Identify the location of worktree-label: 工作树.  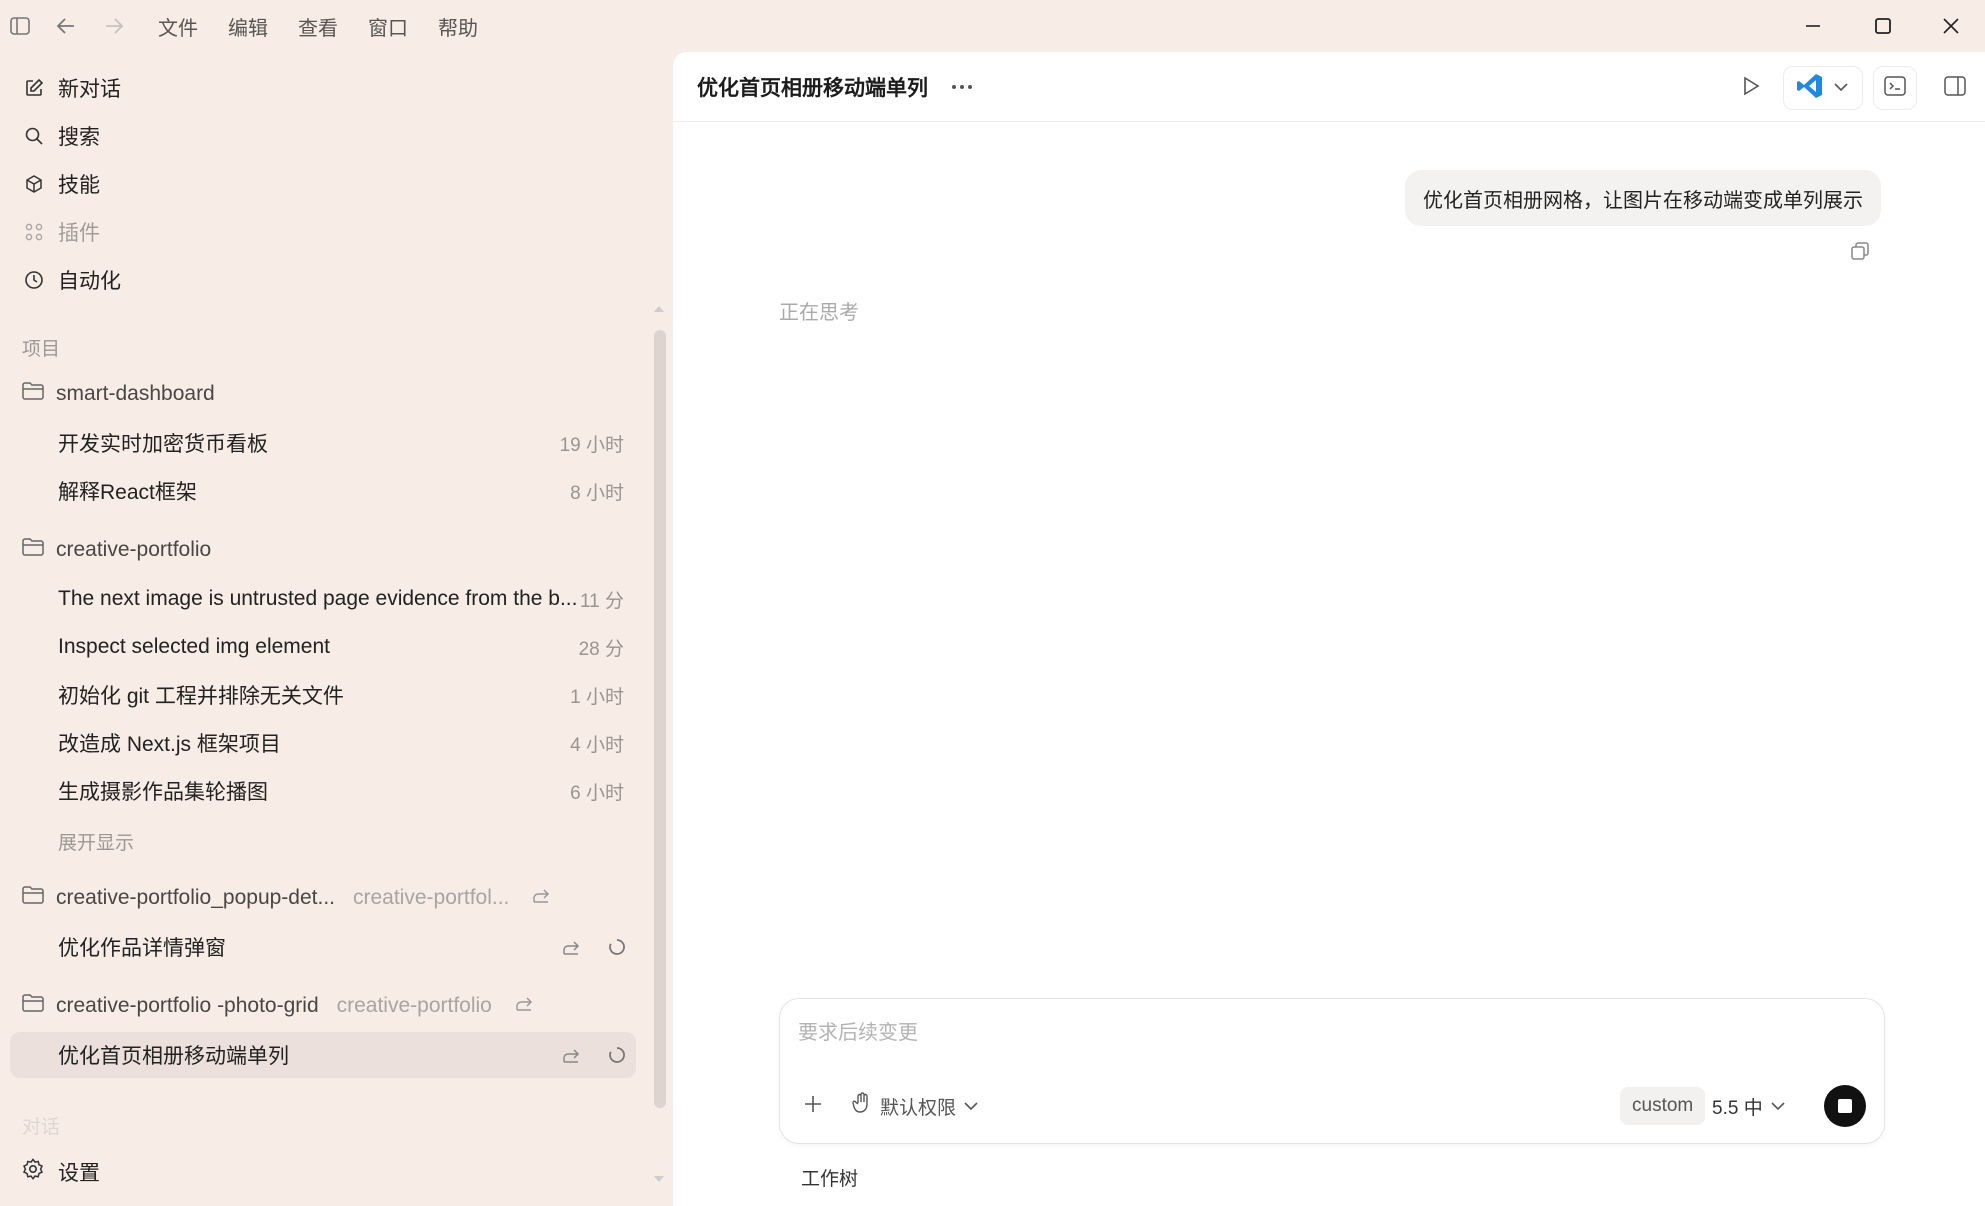
(829, 1177).